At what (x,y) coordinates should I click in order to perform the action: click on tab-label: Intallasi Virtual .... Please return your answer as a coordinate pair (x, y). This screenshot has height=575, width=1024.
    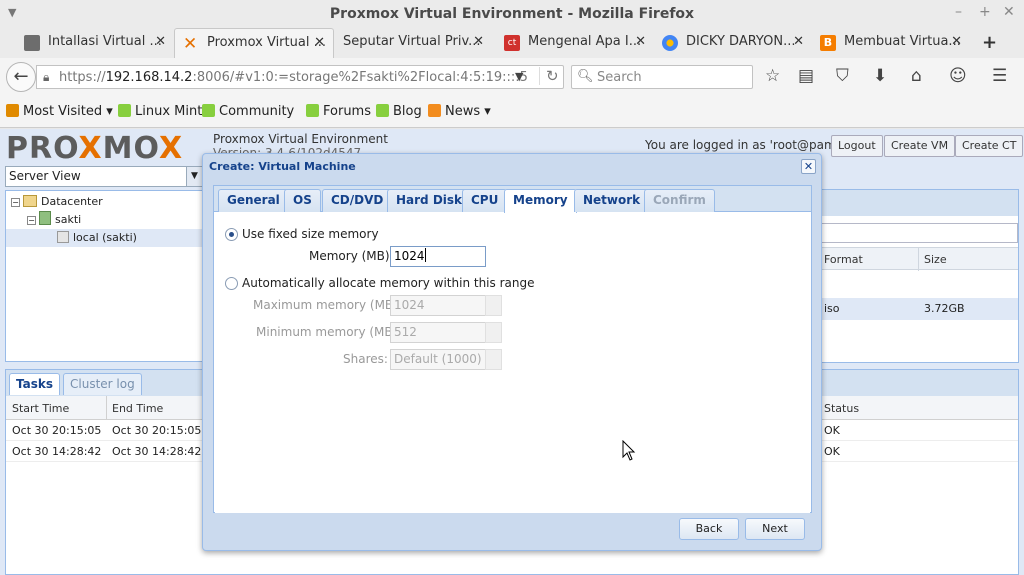
    Looking at the image, I should click on (105, 41).